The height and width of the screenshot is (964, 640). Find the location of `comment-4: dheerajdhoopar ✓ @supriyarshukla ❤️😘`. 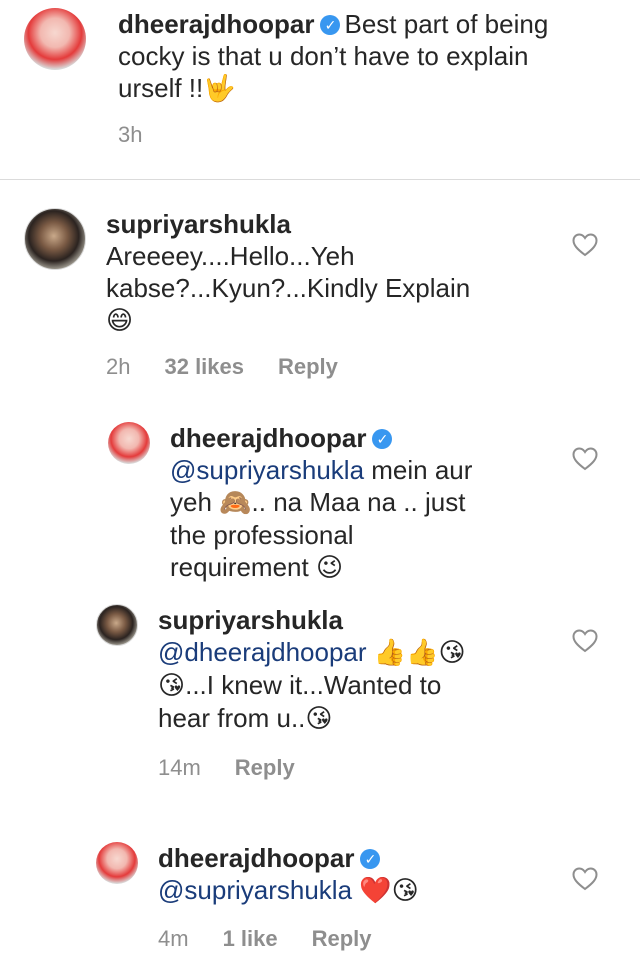

comment-4: dheerajdhoopar ✓ @supriyarshukla ❤️😘 is located at coordinates (363, 874).